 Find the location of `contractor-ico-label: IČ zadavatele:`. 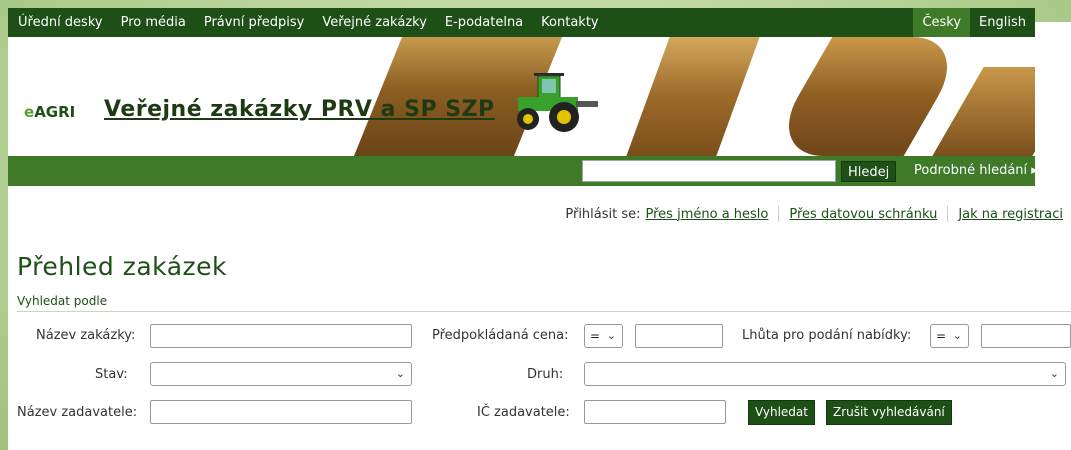

contractor-ico-label: IČ zadavatele: is located at coordinates (523, 412).